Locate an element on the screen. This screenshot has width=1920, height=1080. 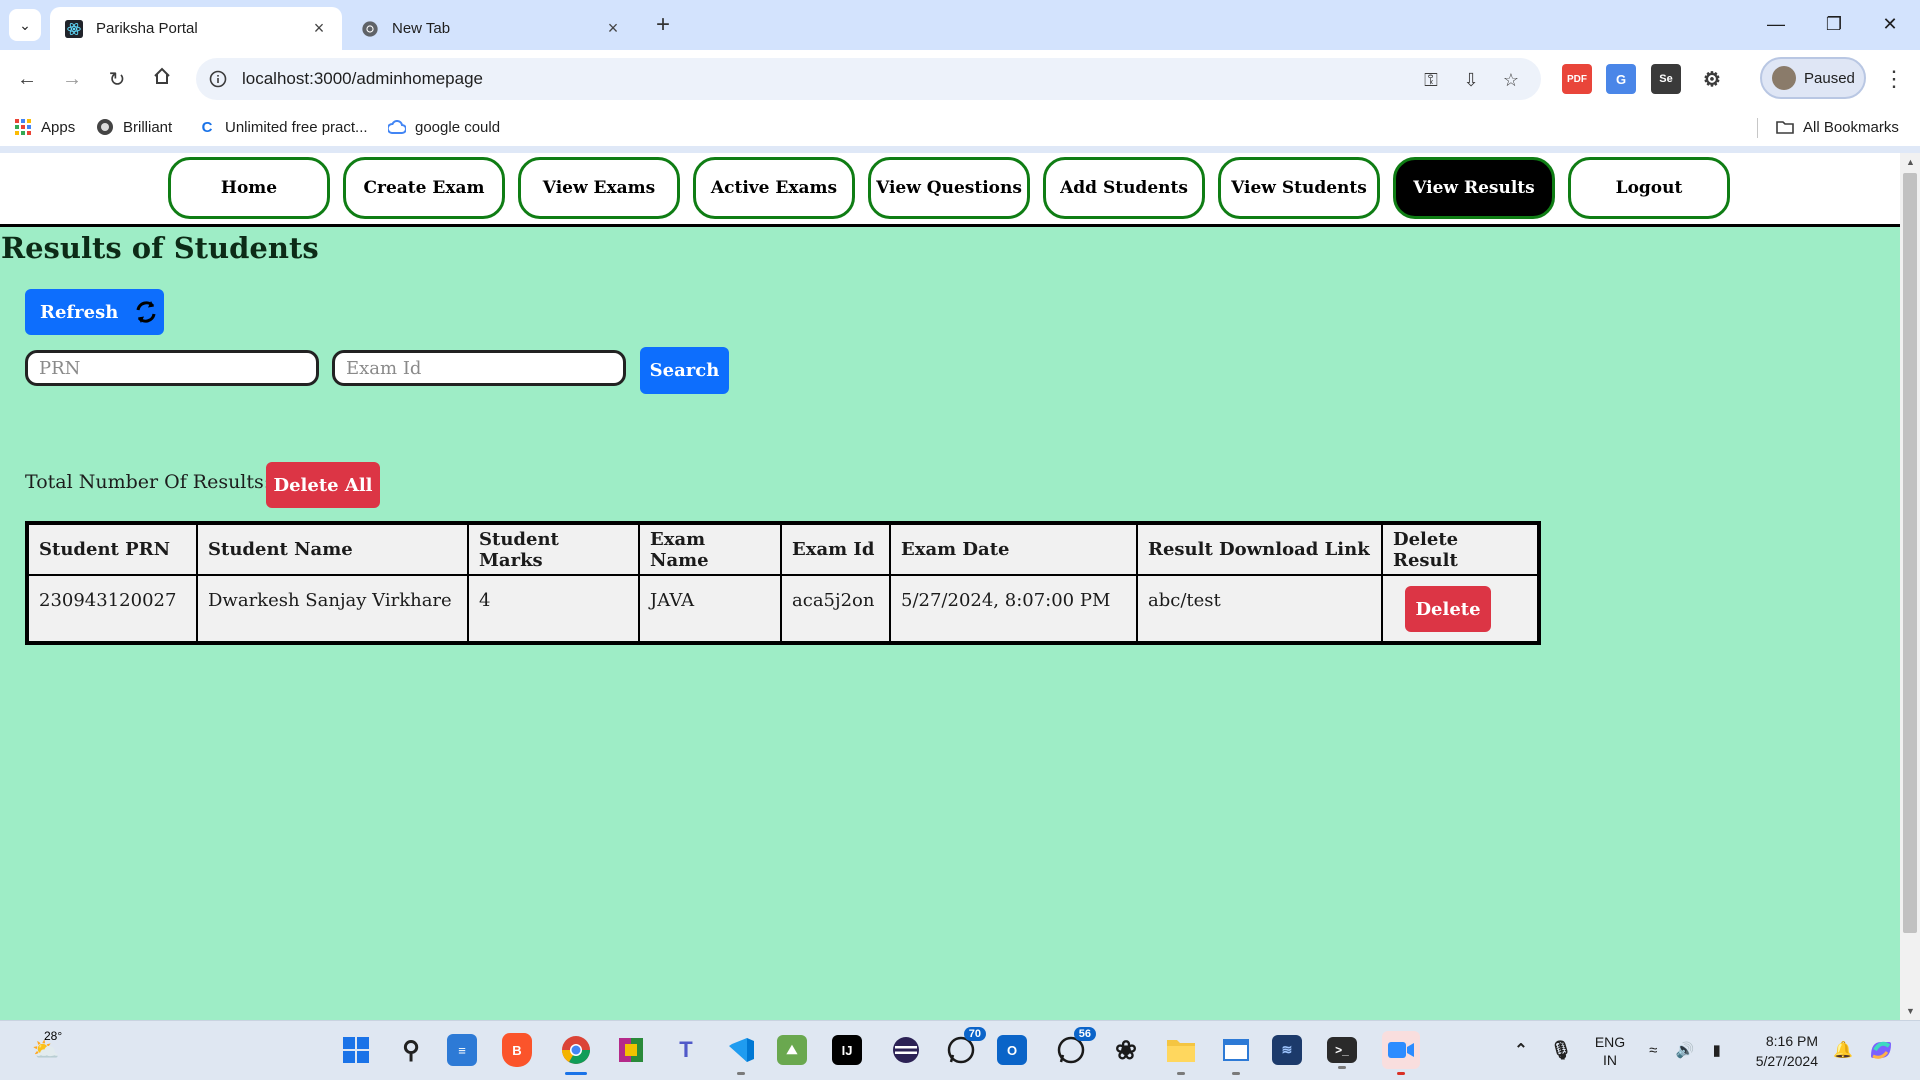
new-tab-button: + is located at coordinates (663, 25).